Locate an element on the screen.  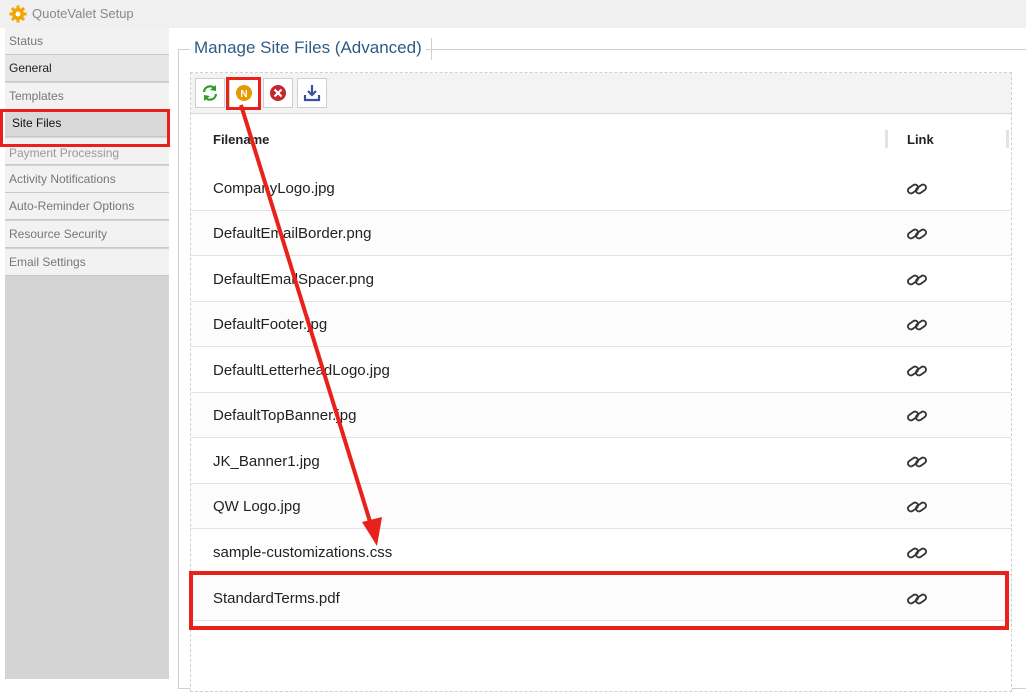
table-row: DefaultTopBanner.jpg is located at coordinates (601, 415).